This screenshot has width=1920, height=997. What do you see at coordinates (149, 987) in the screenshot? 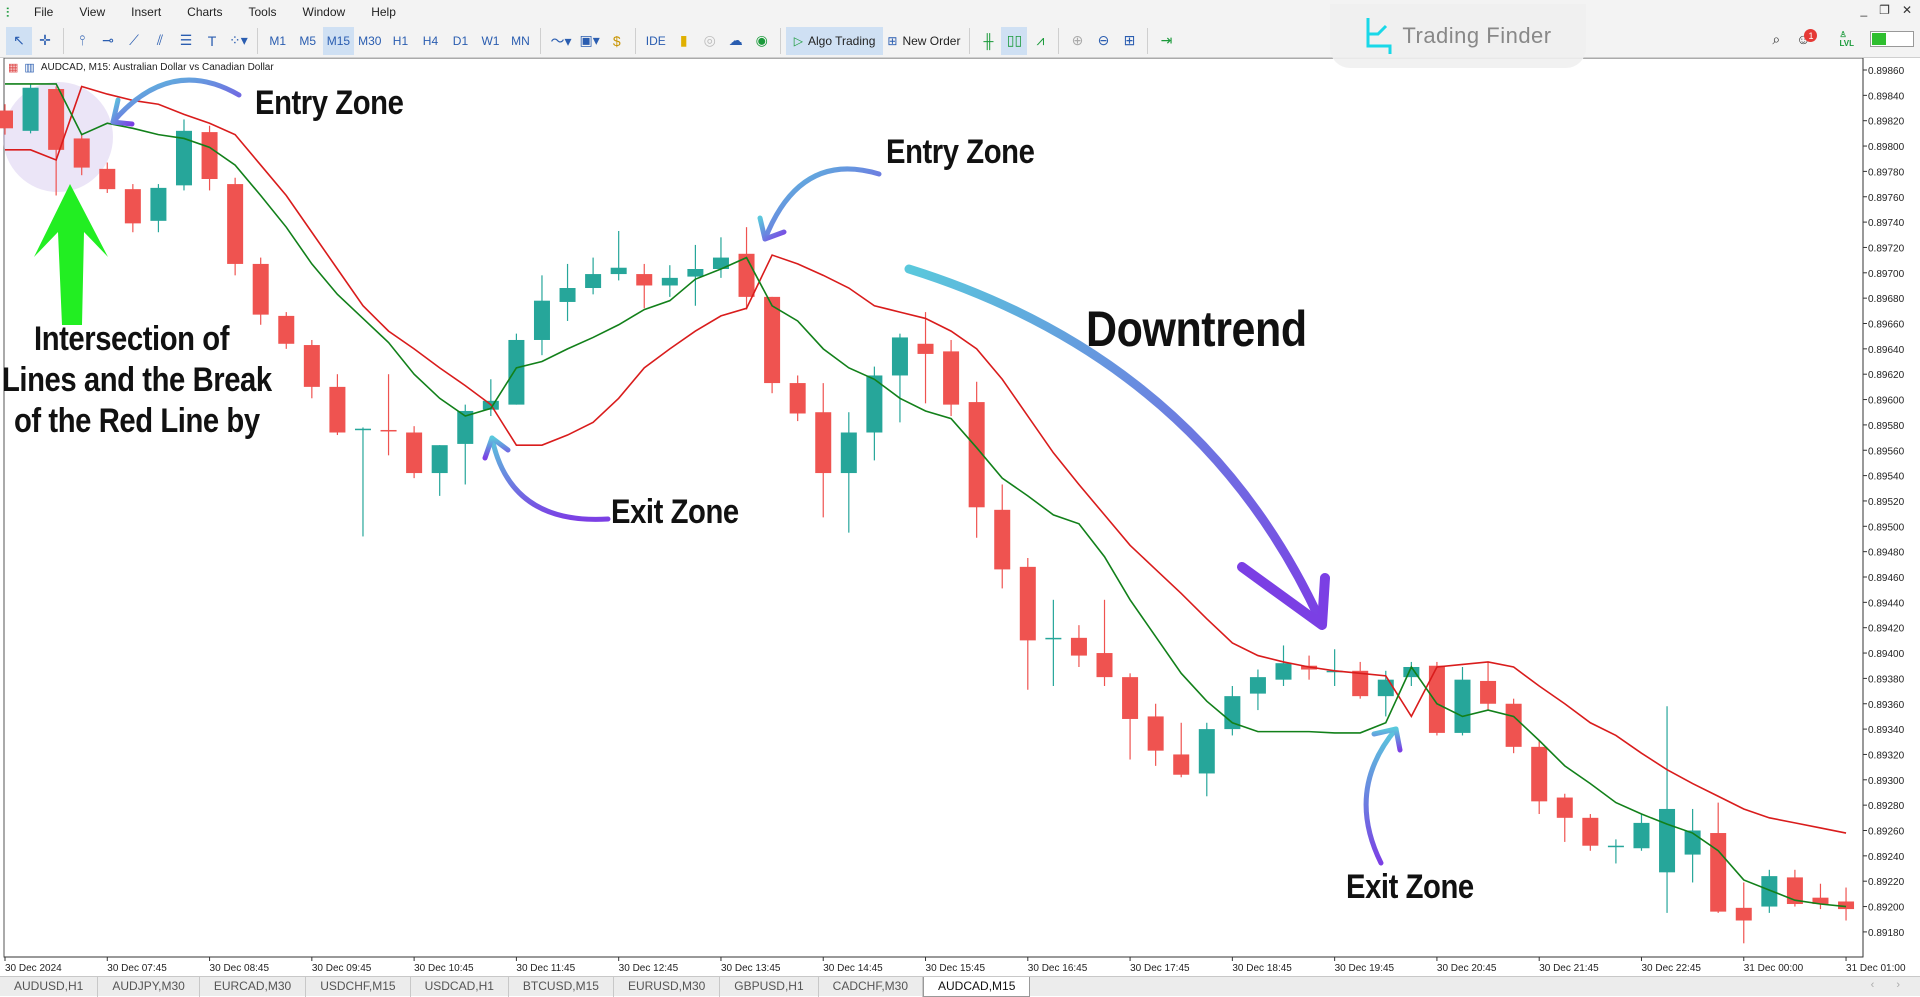
I see `chart-tab: AUDJPY,M30` at bounding box center [149, 987].